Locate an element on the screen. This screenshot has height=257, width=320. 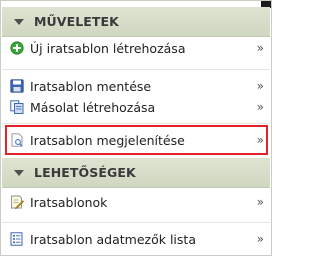
section-title: MŰVELETEK is located at coordinates (76, 21).